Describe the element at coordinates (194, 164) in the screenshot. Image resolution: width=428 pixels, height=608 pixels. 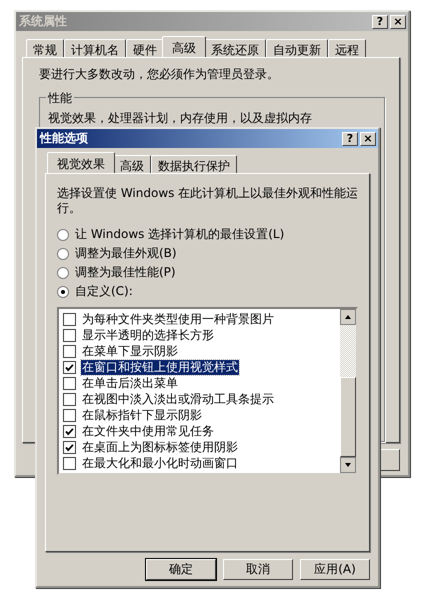
I see `tab: 数据执行保护` at that location.